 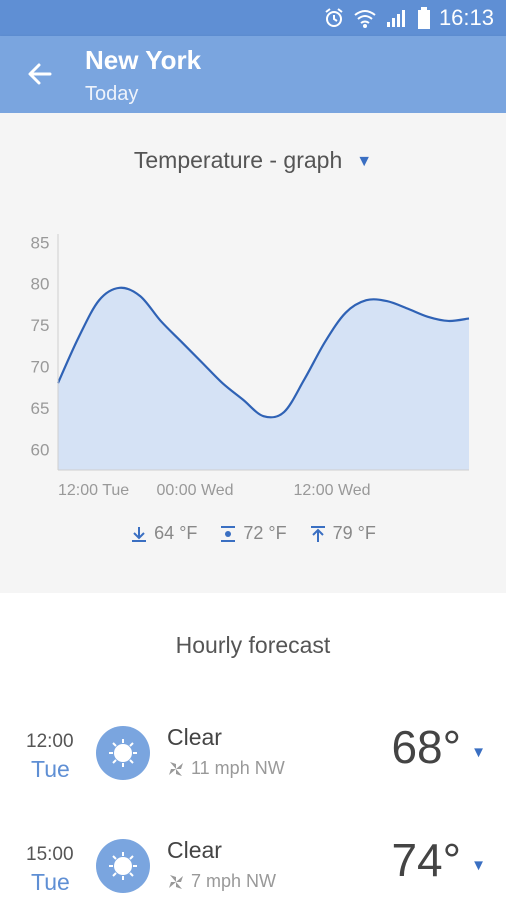 I want to click on min-temp-value: 64 °F, so click(x=176, y=533).